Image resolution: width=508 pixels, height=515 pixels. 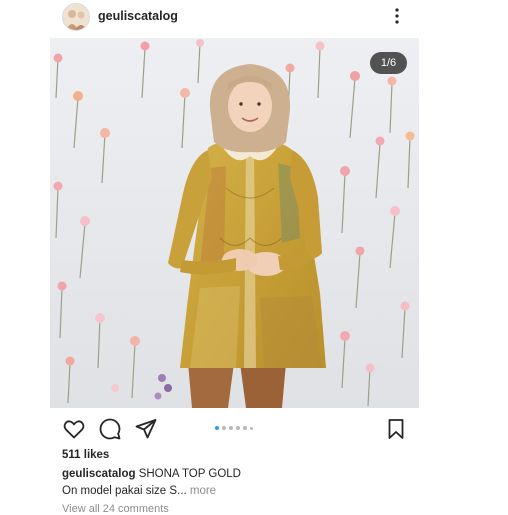 I want to click on likes-count: 511 likes, so click(x=85, y=455).